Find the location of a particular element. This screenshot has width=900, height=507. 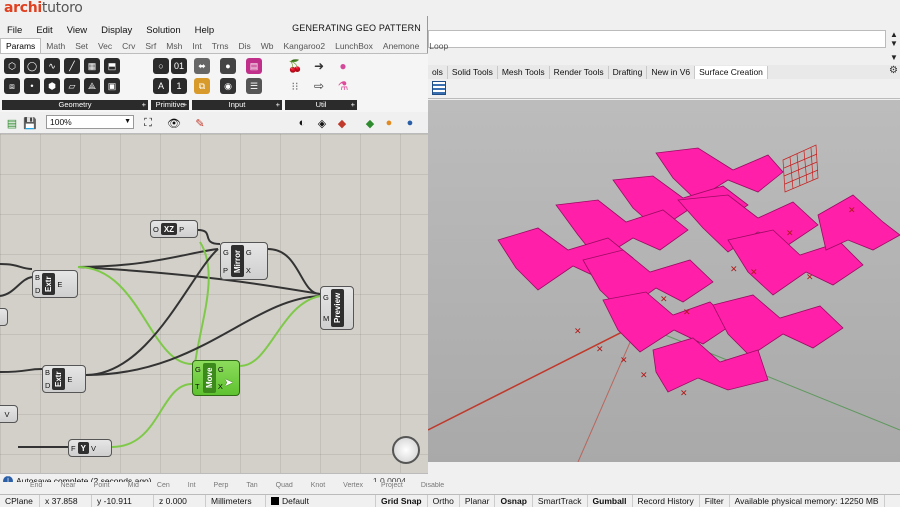

rhino-tab-mesh-tools: Mesh Tools is located at coordinates (524, 72).